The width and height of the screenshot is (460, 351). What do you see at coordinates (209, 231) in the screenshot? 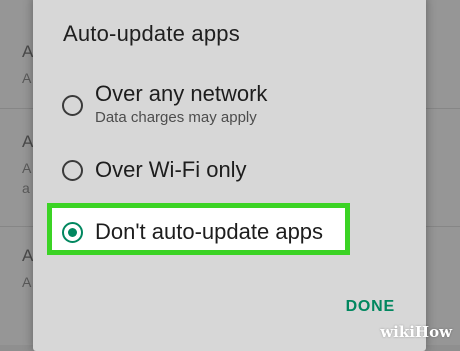
I see `option-label: Don't auto-update apps` at bounding box center [209, 231].